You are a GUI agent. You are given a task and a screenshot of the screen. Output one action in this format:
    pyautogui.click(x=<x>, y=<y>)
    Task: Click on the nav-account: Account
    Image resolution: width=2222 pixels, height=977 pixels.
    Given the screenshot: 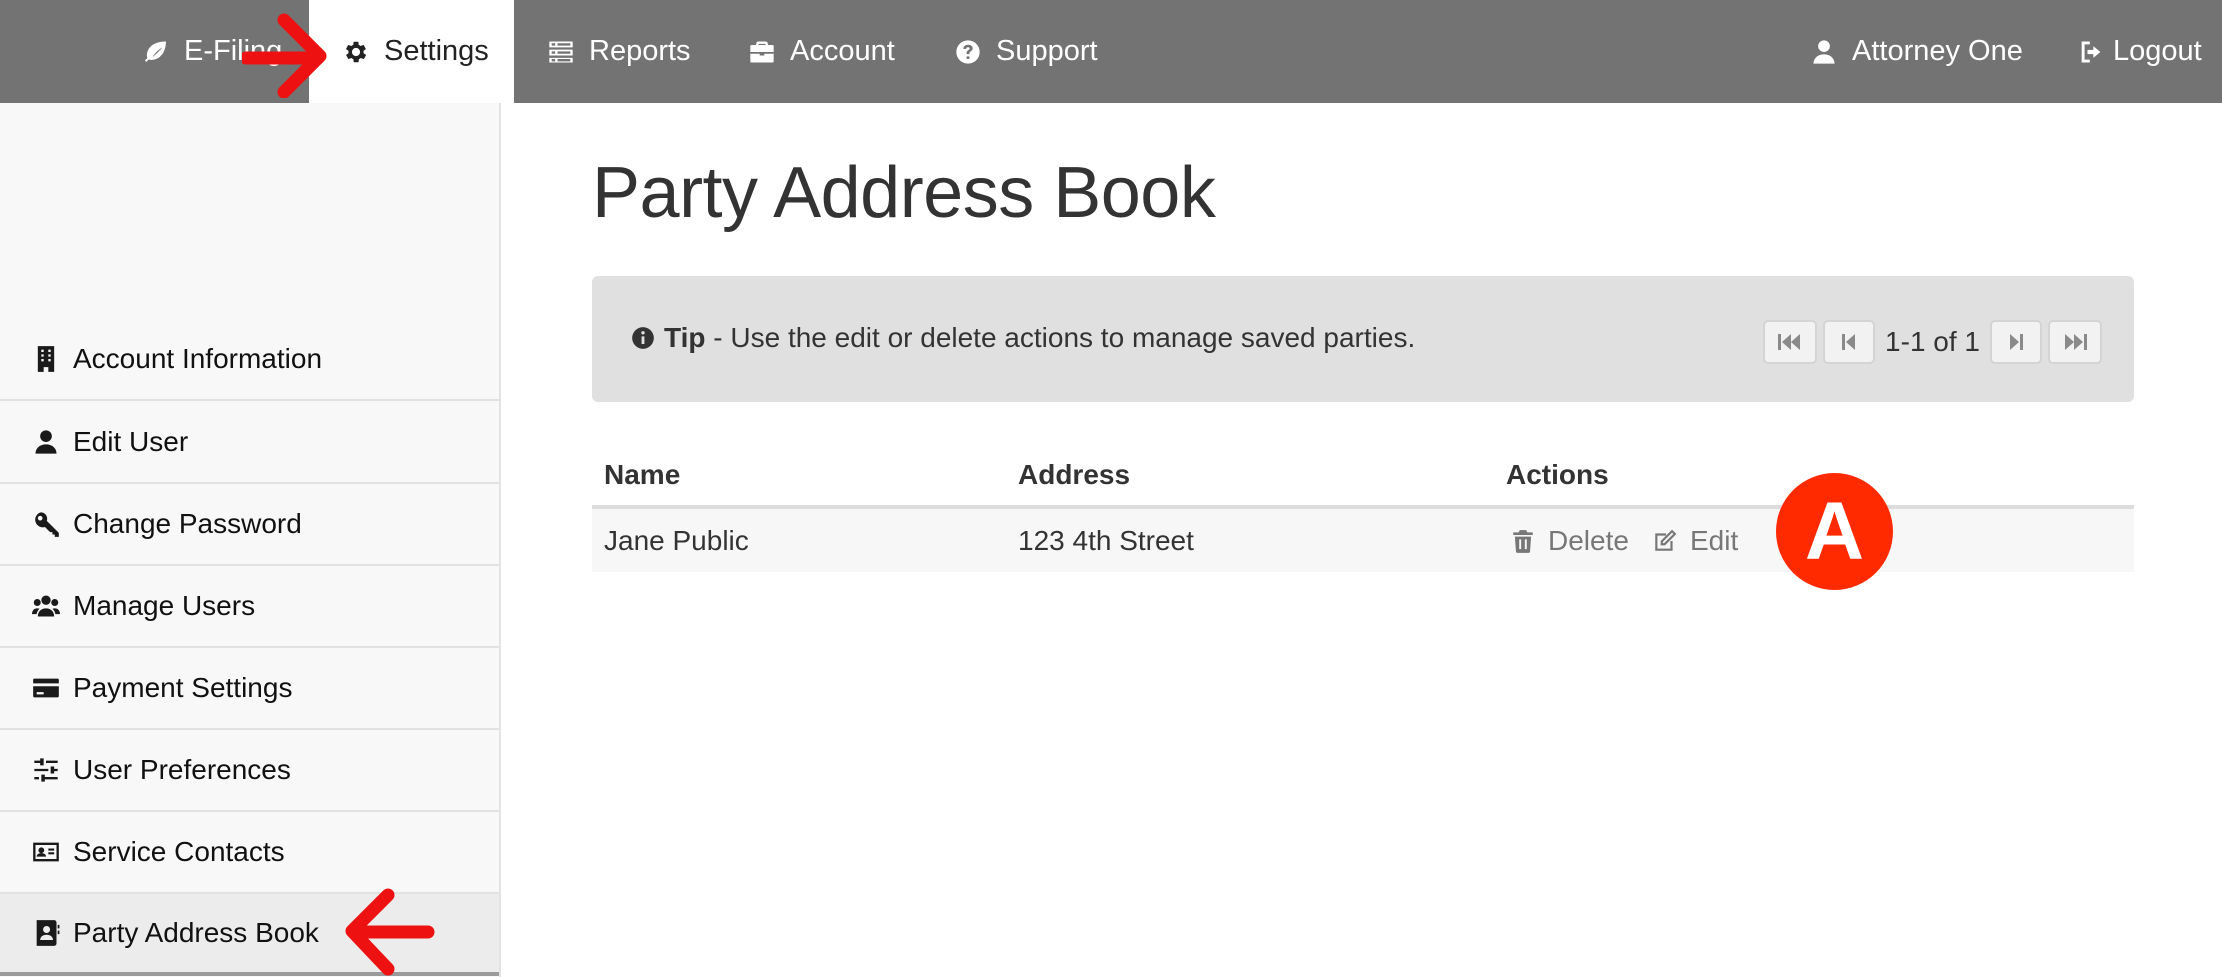 What is the action you would take?
    pyautogui.click(x=821, y=51)
    